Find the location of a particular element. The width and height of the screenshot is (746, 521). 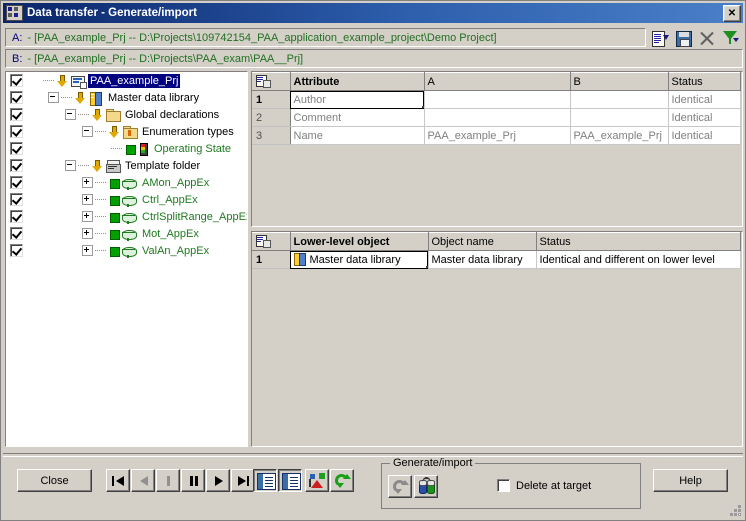

tree-node: Global declarations is located at coordinates (122, 114).